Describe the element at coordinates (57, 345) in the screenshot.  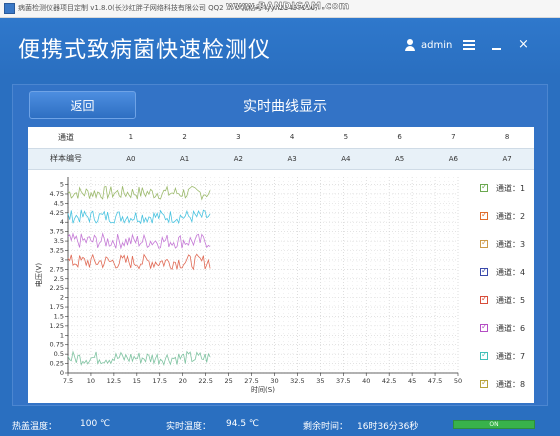
I see `y-tick-label: 0.75` at that location.